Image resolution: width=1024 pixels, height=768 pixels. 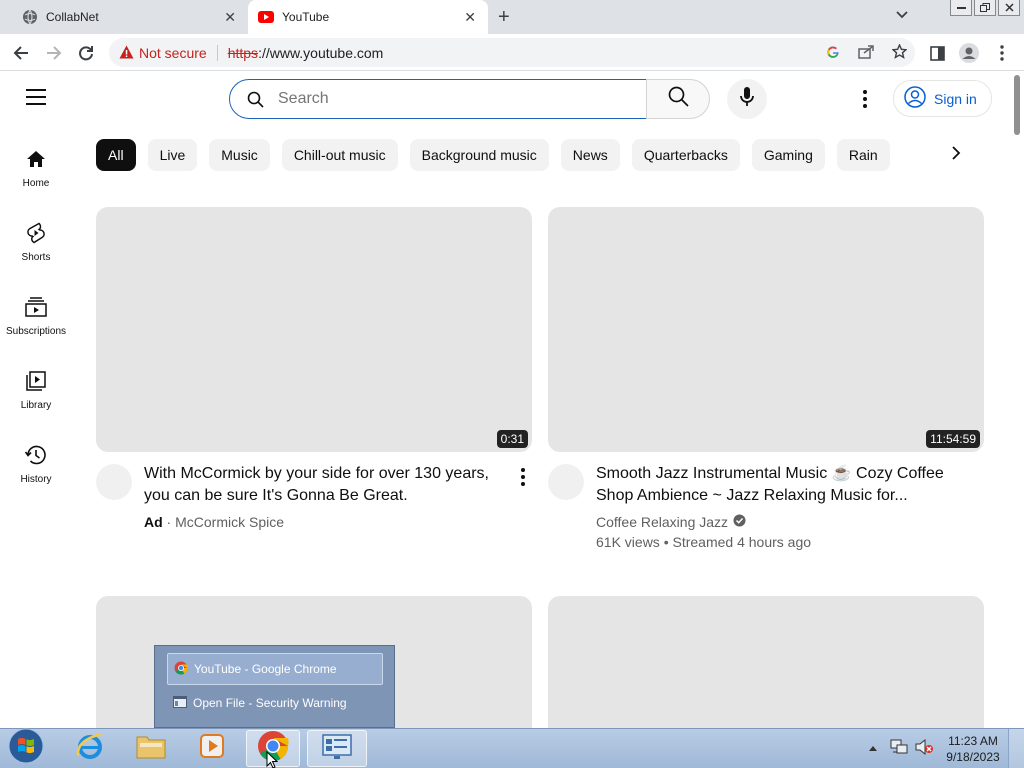 I want to click on bookmark-star-icon, so click(x=899, y=52).